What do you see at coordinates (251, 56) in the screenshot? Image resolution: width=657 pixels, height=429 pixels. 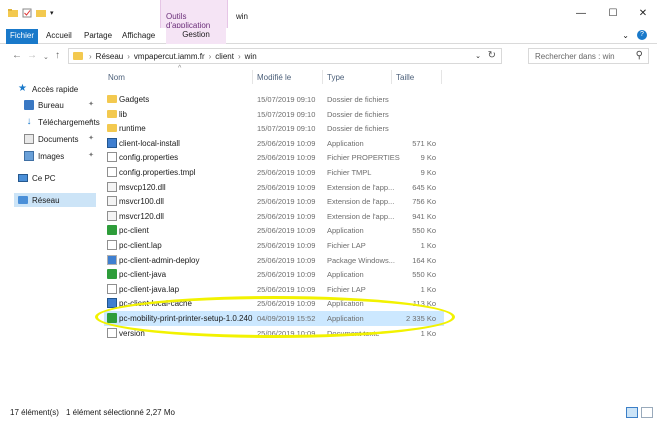 I see `breadcrumb-win: win` at bounding box center [251, 56].